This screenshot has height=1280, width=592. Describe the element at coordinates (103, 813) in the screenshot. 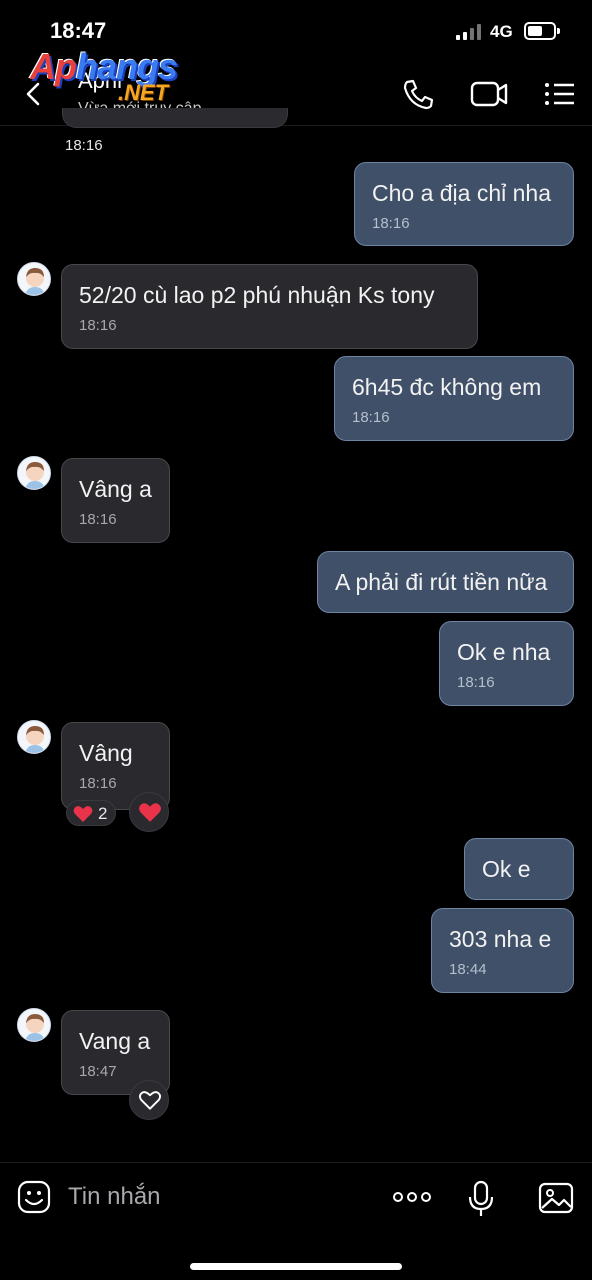

I see `reaction-count: 2` at that location.